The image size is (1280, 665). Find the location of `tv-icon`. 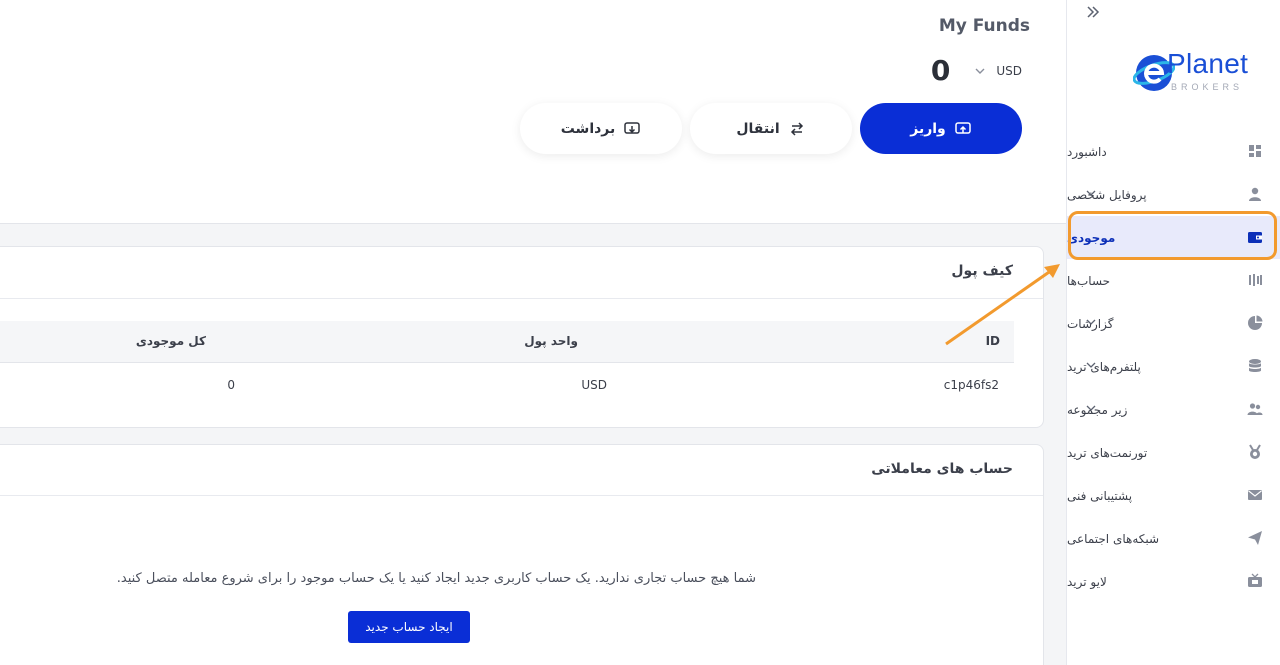

tv-icon is located at coordinates (1255, 580).